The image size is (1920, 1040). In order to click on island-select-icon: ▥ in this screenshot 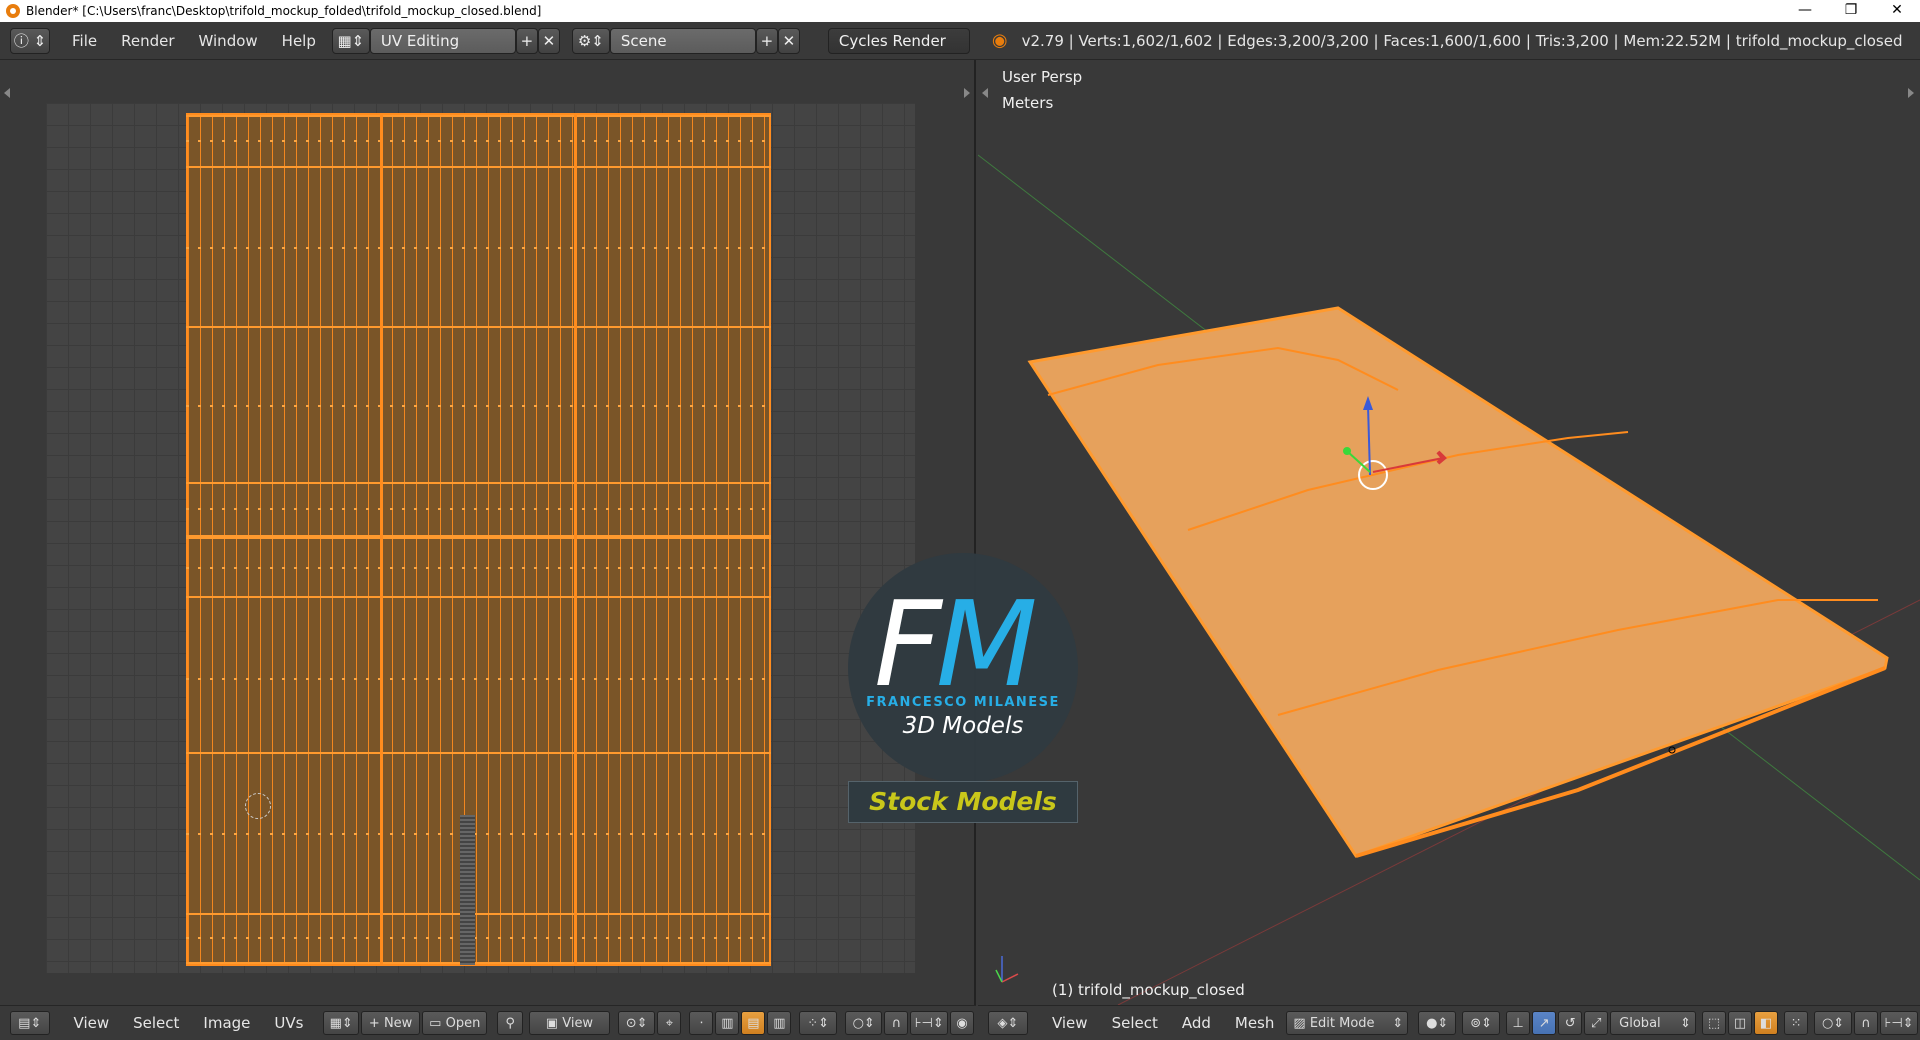, I will do `click(779, 1023)`.